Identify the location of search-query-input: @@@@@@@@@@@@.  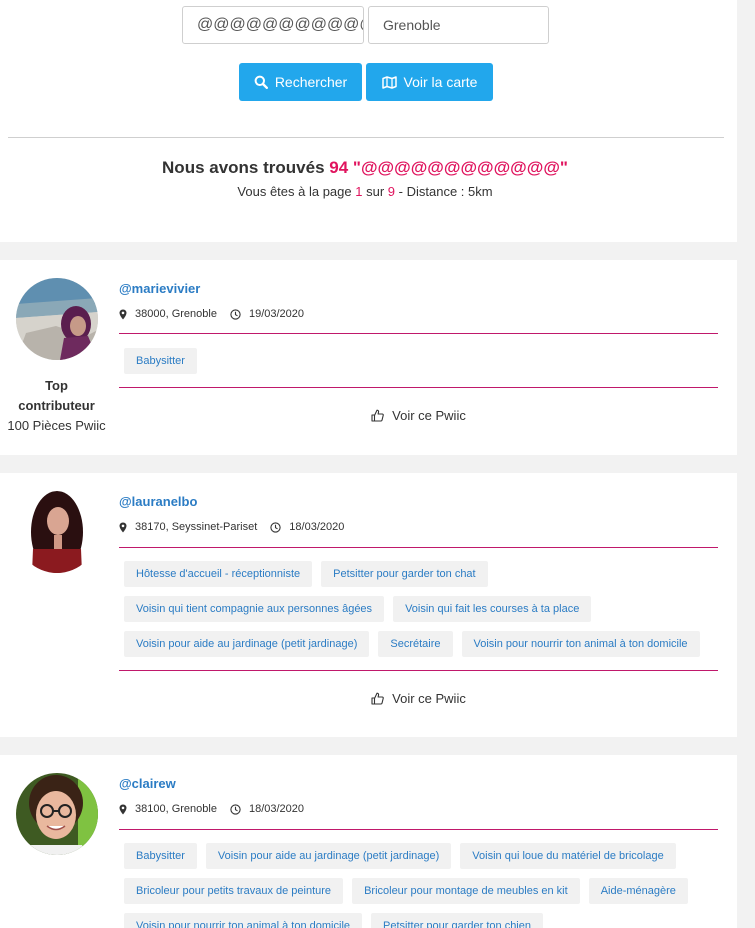
(273, 25).